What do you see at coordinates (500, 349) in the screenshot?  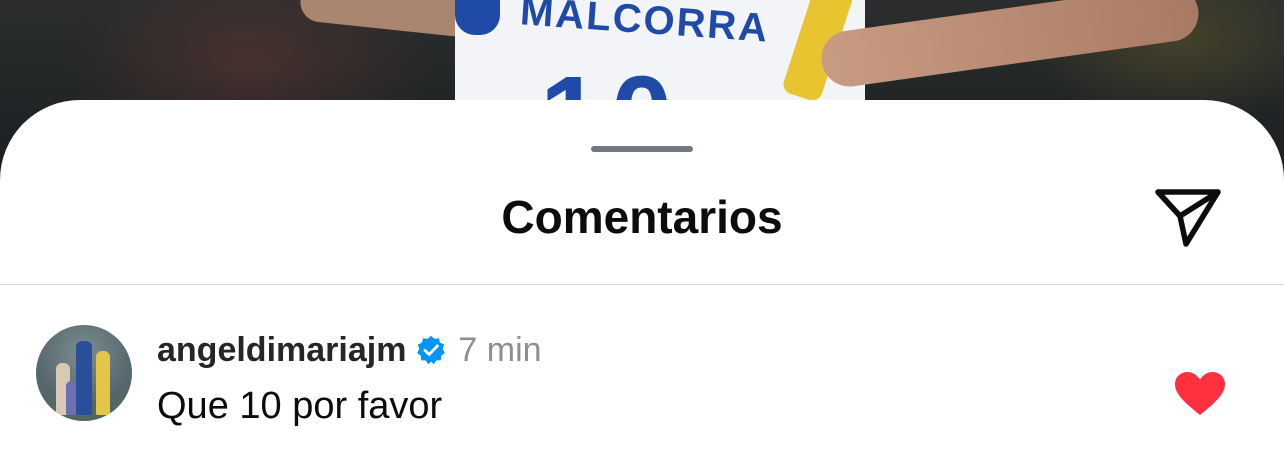 I see `comment-timestamp: 7 min` at bounding box center [500, 349].